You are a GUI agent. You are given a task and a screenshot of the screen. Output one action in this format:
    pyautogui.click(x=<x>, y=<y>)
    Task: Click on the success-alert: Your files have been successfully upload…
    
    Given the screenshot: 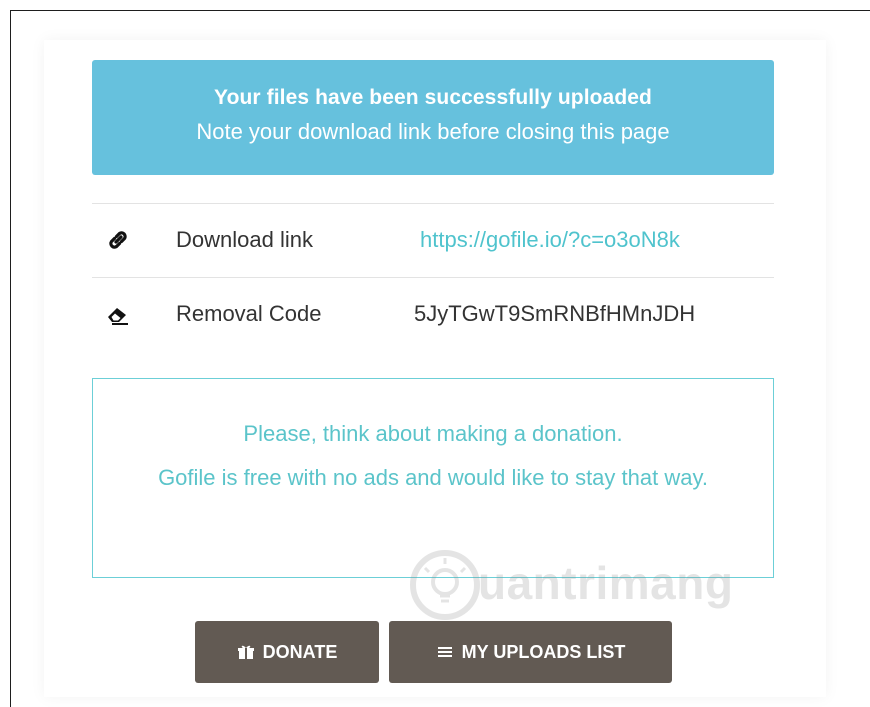 What is the action you would take?
    pyautogui.click(x=433, y=117)
    